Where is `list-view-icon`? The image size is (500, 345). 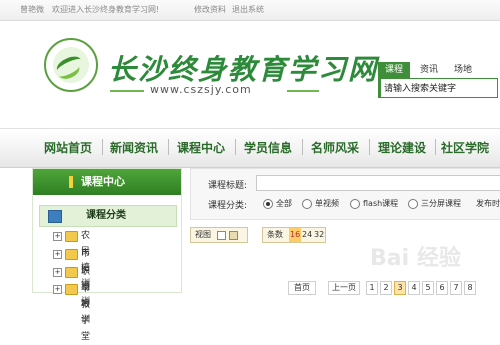 list-view-icon is located at coordinates (221, 235).